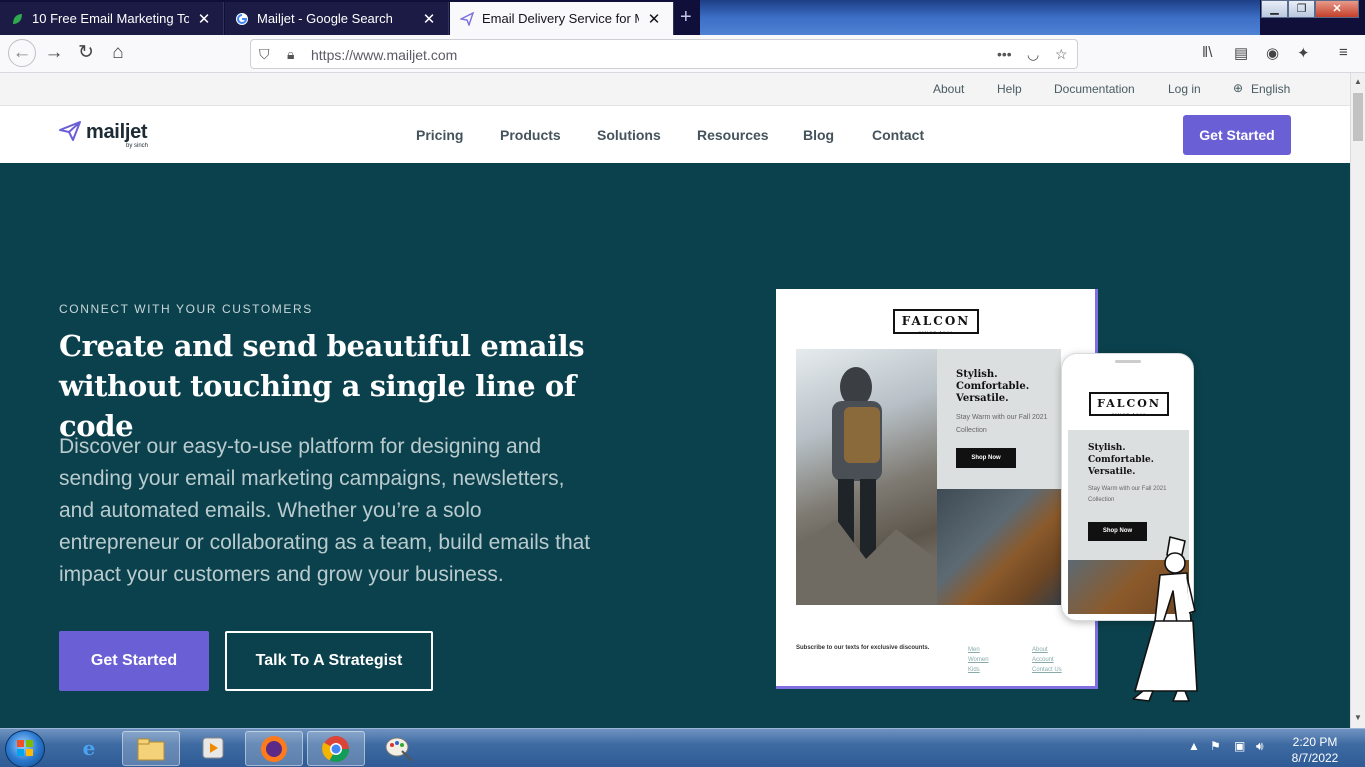 The image size is (1365, 767). What do you see at coordinates (86, 54) in the screenshot?
I see `reload-icon: ↻` at bounding box center [86, 54].